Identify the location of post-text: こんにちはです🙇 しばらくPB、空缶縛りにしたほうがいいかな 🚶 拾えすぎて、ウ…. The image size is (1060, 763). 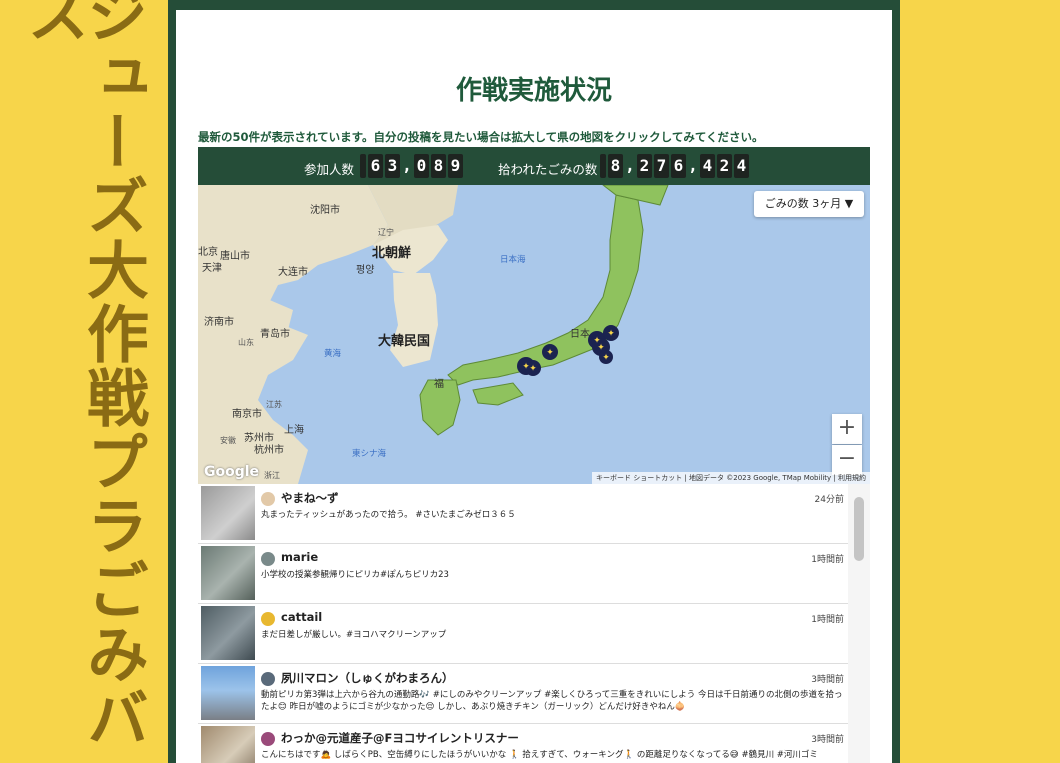
(539, 755).